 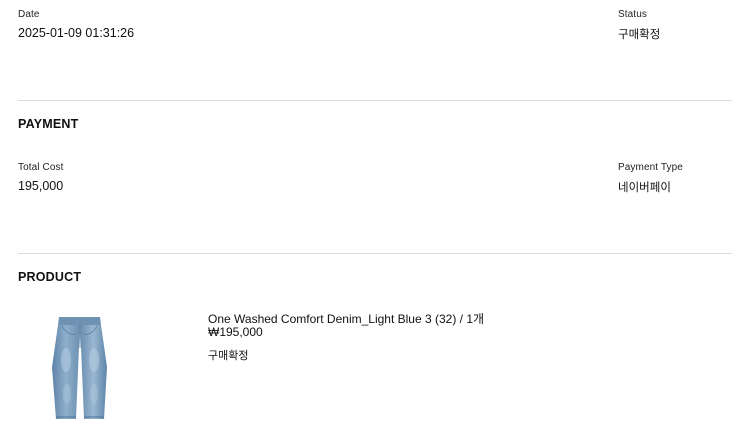 I want to click on payment-type-label: Payment Type, so click(x=650, y=167).